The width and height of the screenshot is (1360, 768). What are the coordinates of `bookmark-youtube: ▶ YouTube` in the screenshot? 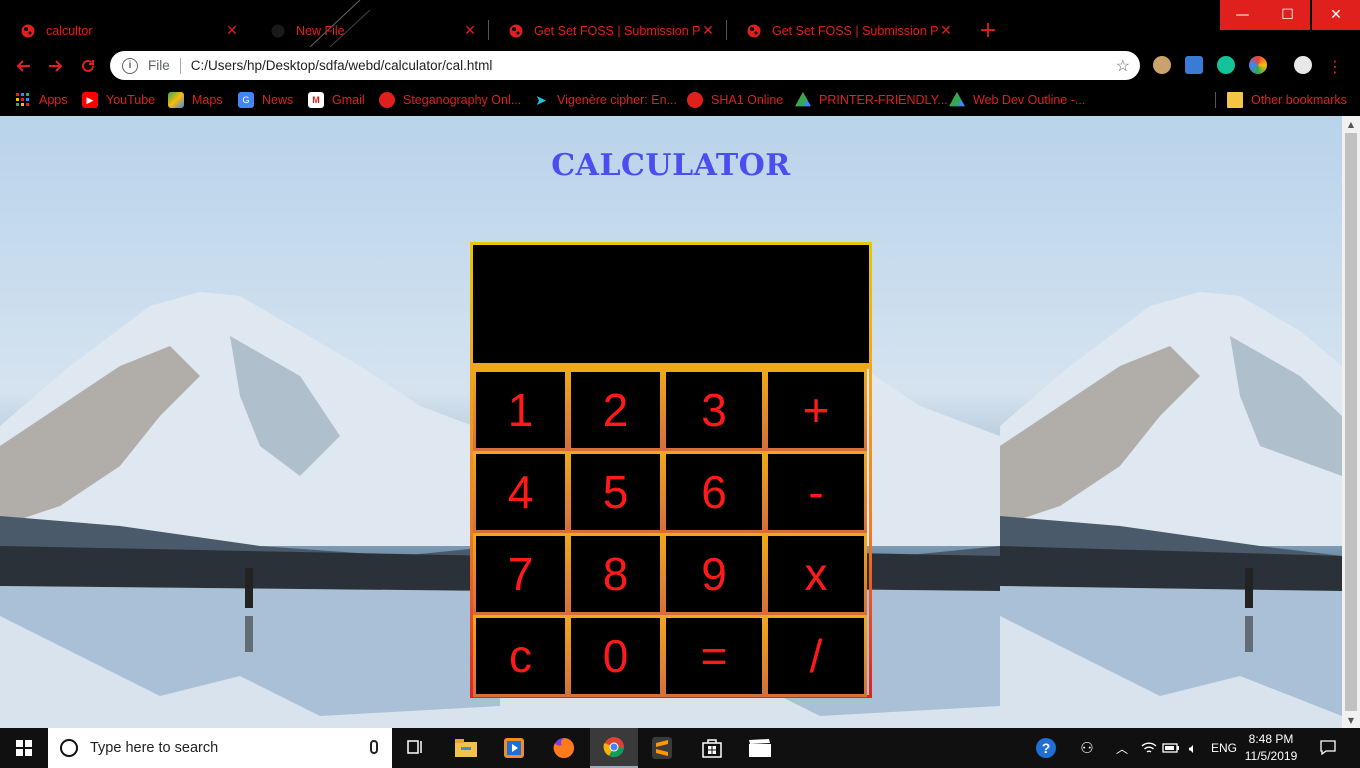 It's located at (118, 100).